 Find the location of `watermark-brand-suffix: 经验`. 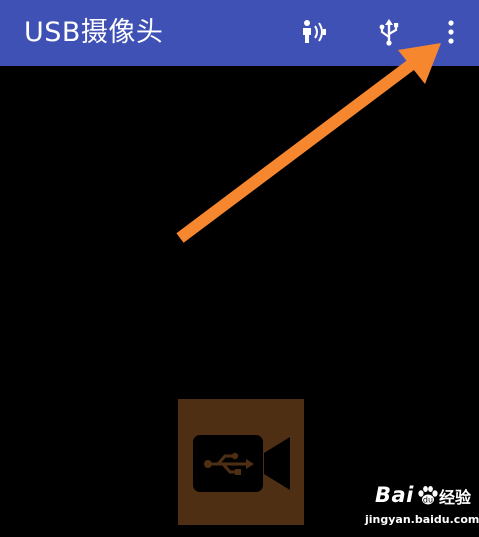

watermark-brand-suffix: 经验 is located at coordinates (455, 497).